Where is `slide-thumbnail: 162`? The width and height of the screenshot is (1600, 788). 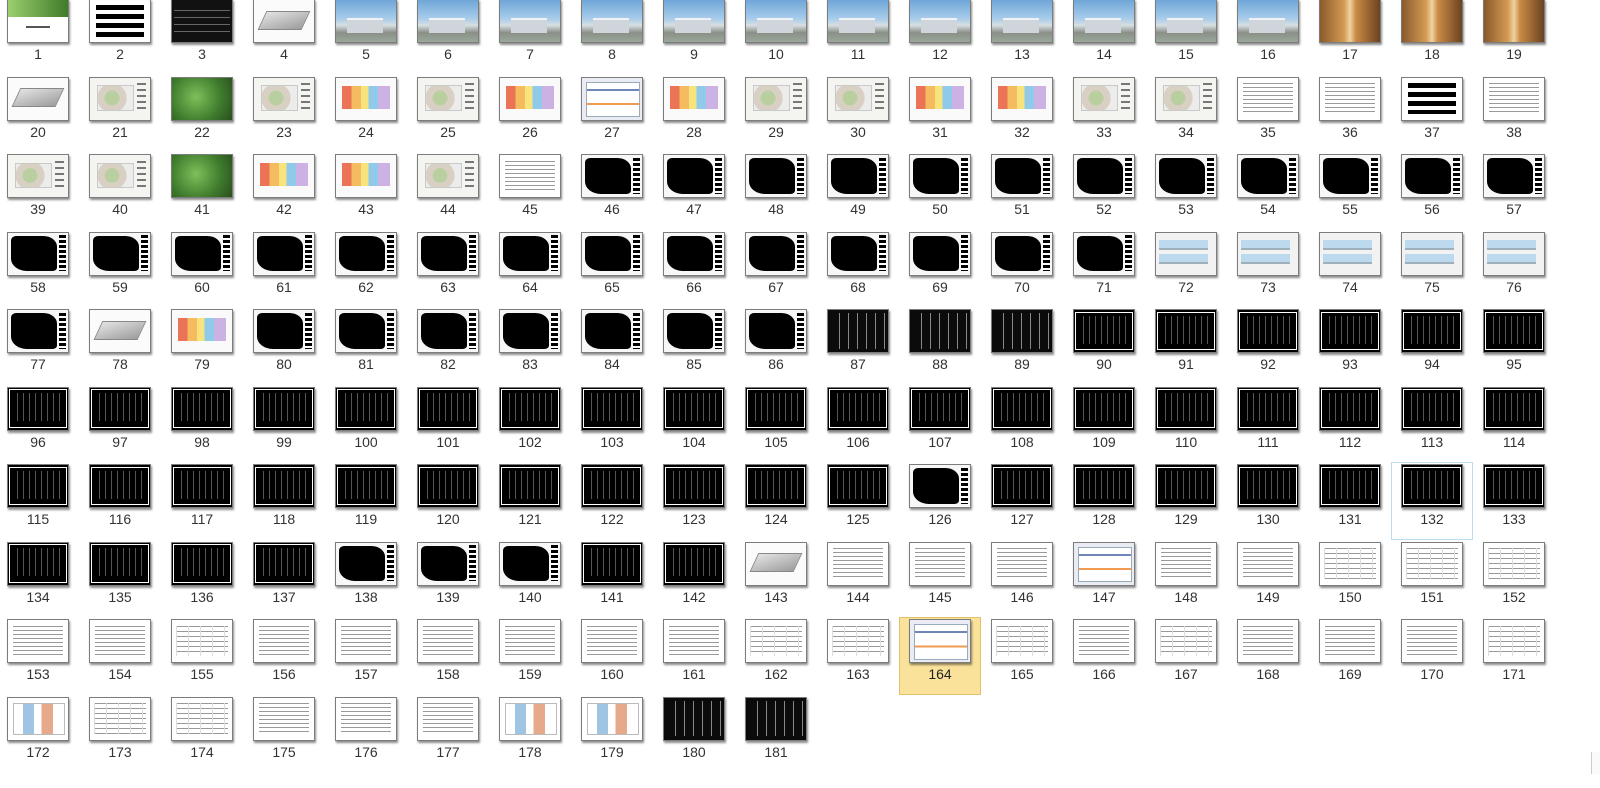
slide-thumbnail: 162 is located at coordinates (776, 656).